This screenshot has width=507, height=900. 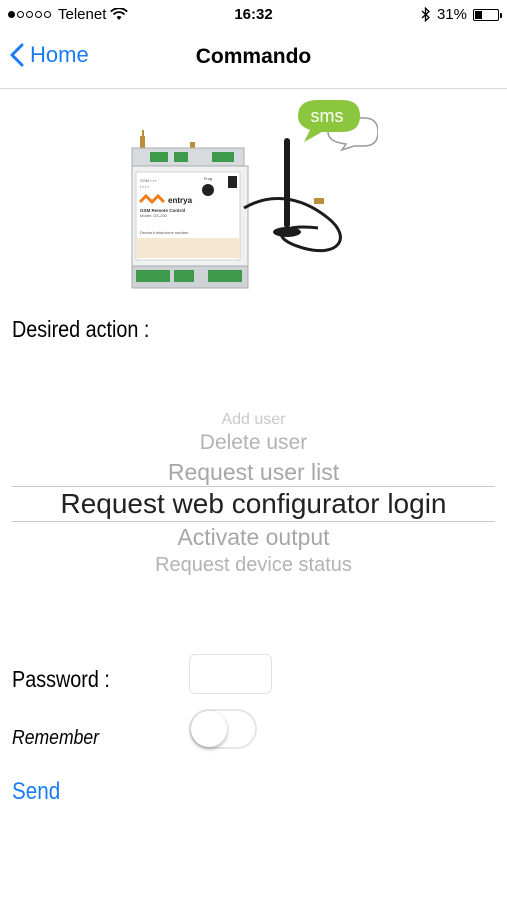 What do you see at coordinates (164, 232) in the screenshot?
I see `svg-text: Device's telephone number` at bounding box center [164, 232].